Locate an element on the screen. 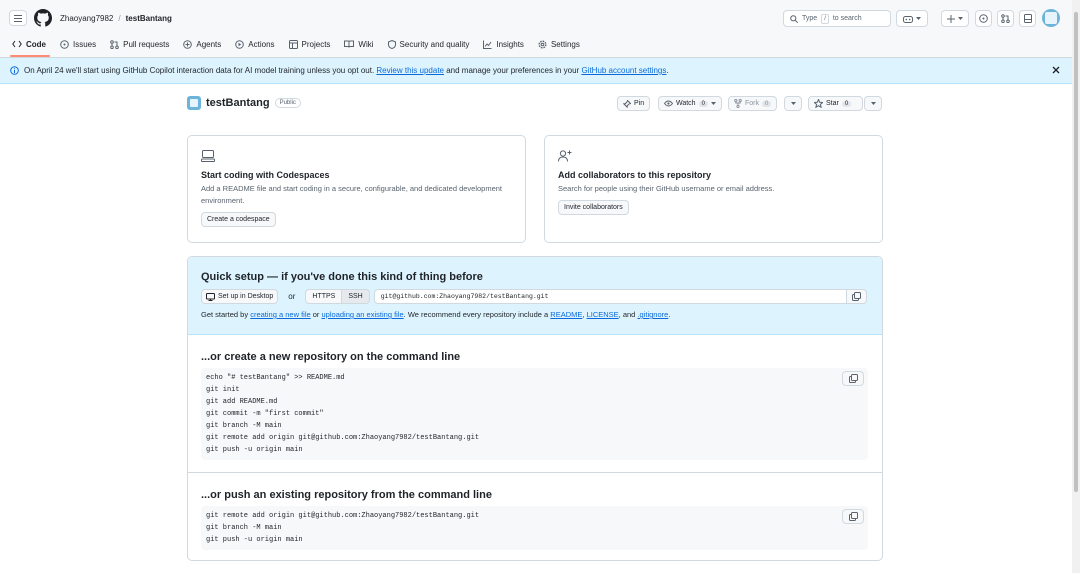 The image size is (1080, 573). breadcrumb-owner: Zhaoyang7982 is located at coordinates (86, 18).